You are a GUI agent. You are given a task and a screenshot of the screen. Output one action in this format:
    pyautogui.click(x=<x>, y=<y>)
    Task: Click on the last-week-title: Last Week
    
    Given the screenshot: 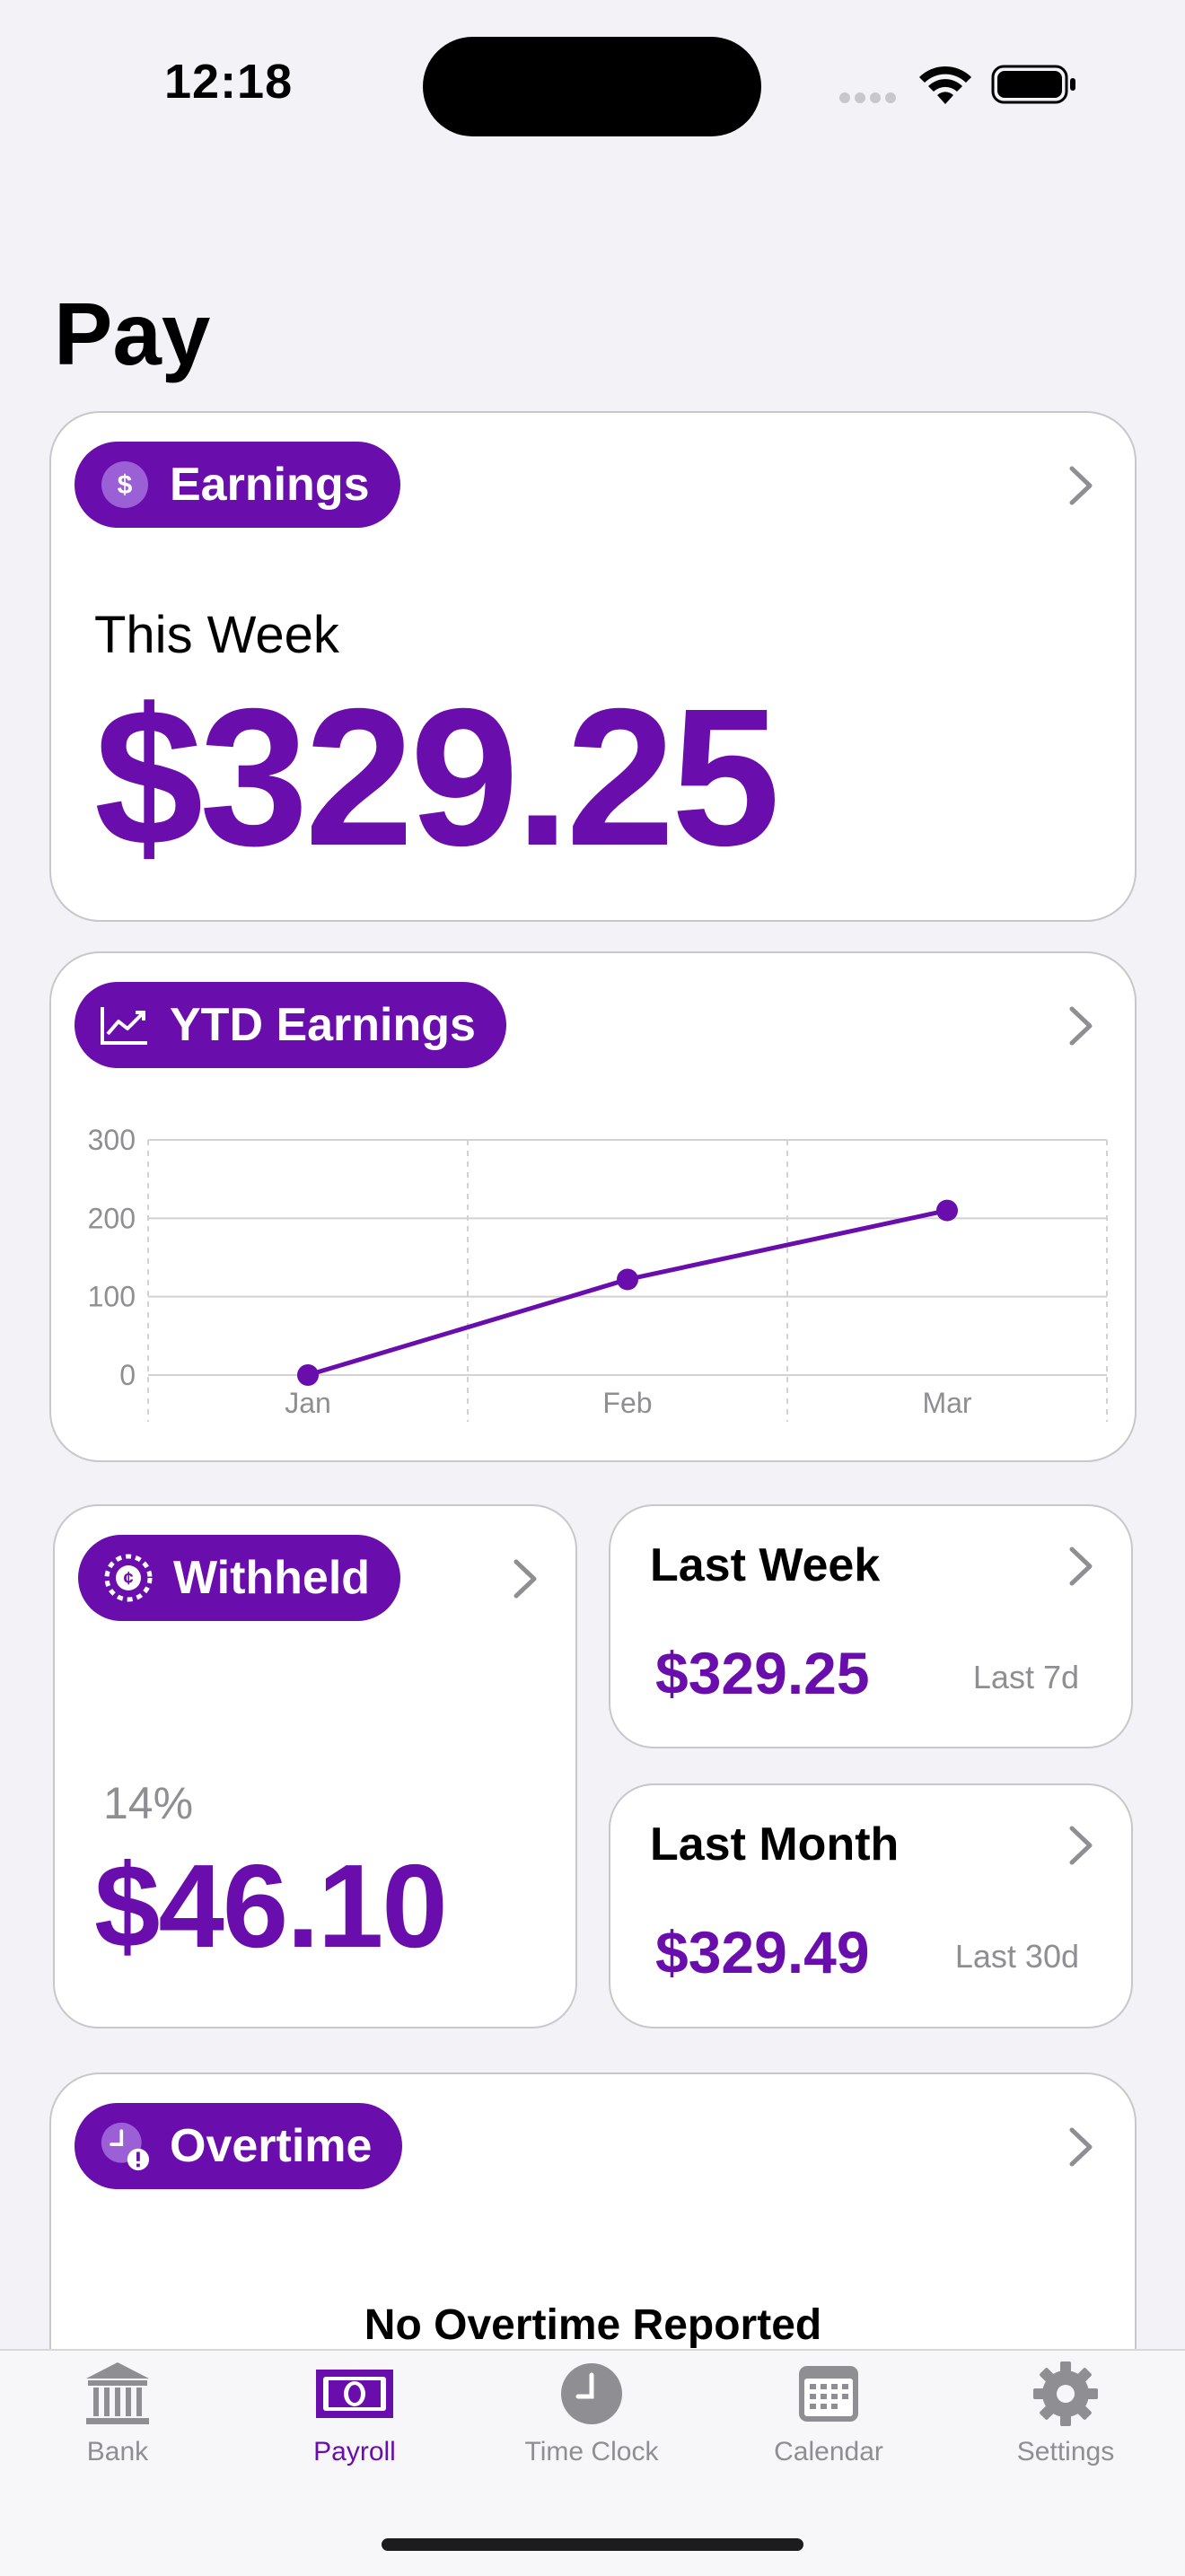 What is the action you would take?
    pyautogui.click(x=765, y=1565)
    